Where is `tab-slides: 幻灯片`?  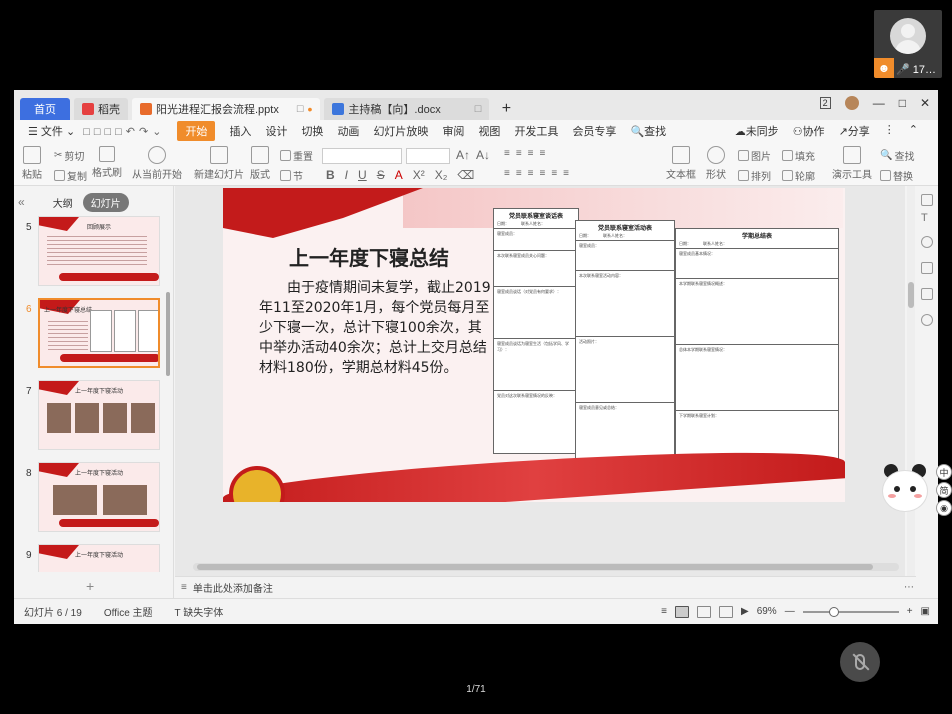 tab-slides: 幻灯片 is located at coordinates (105, 202).